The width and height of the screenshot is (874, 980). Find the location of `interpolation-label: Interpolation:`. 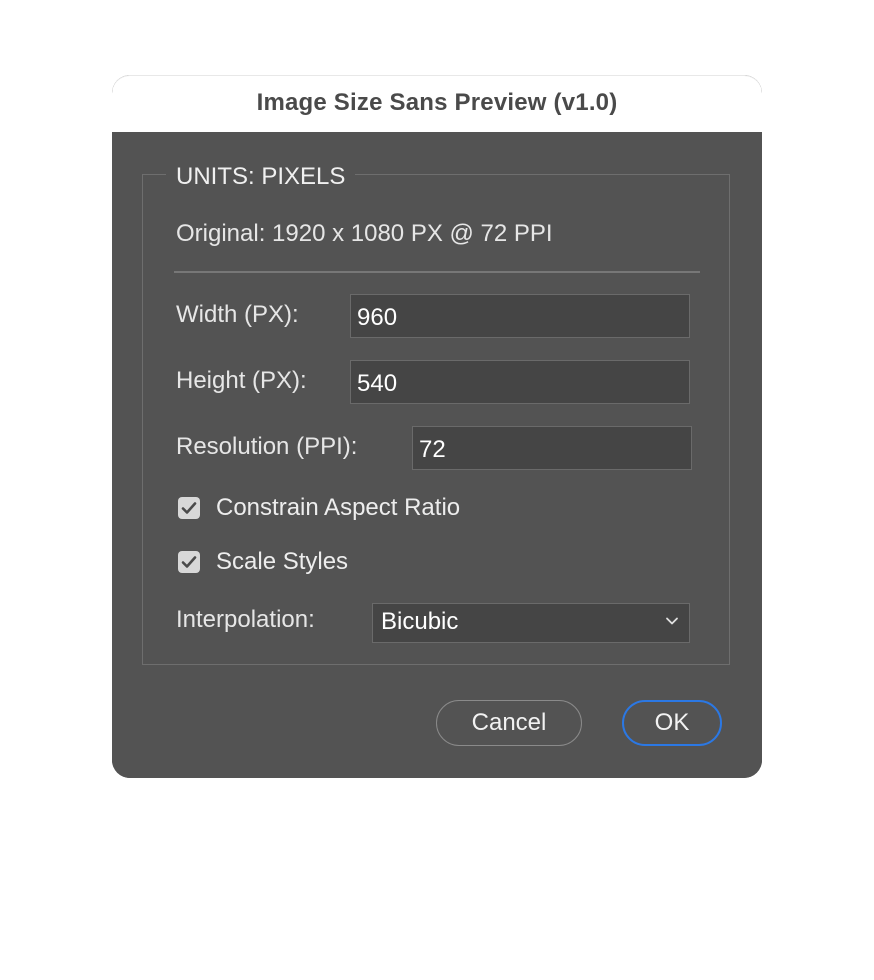

interpolation-label: Interpolation: is located at coordinates (245, 619).